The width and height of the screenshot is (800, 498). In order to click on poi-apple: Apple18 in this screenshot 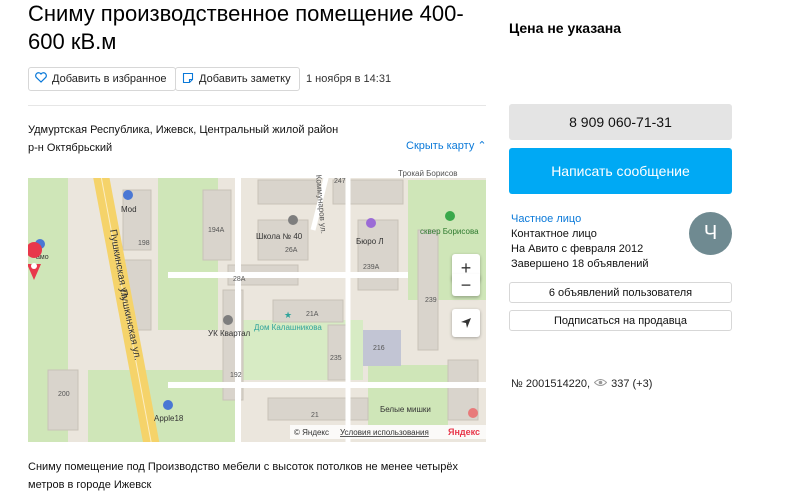, I will do `click(169, 418)`.